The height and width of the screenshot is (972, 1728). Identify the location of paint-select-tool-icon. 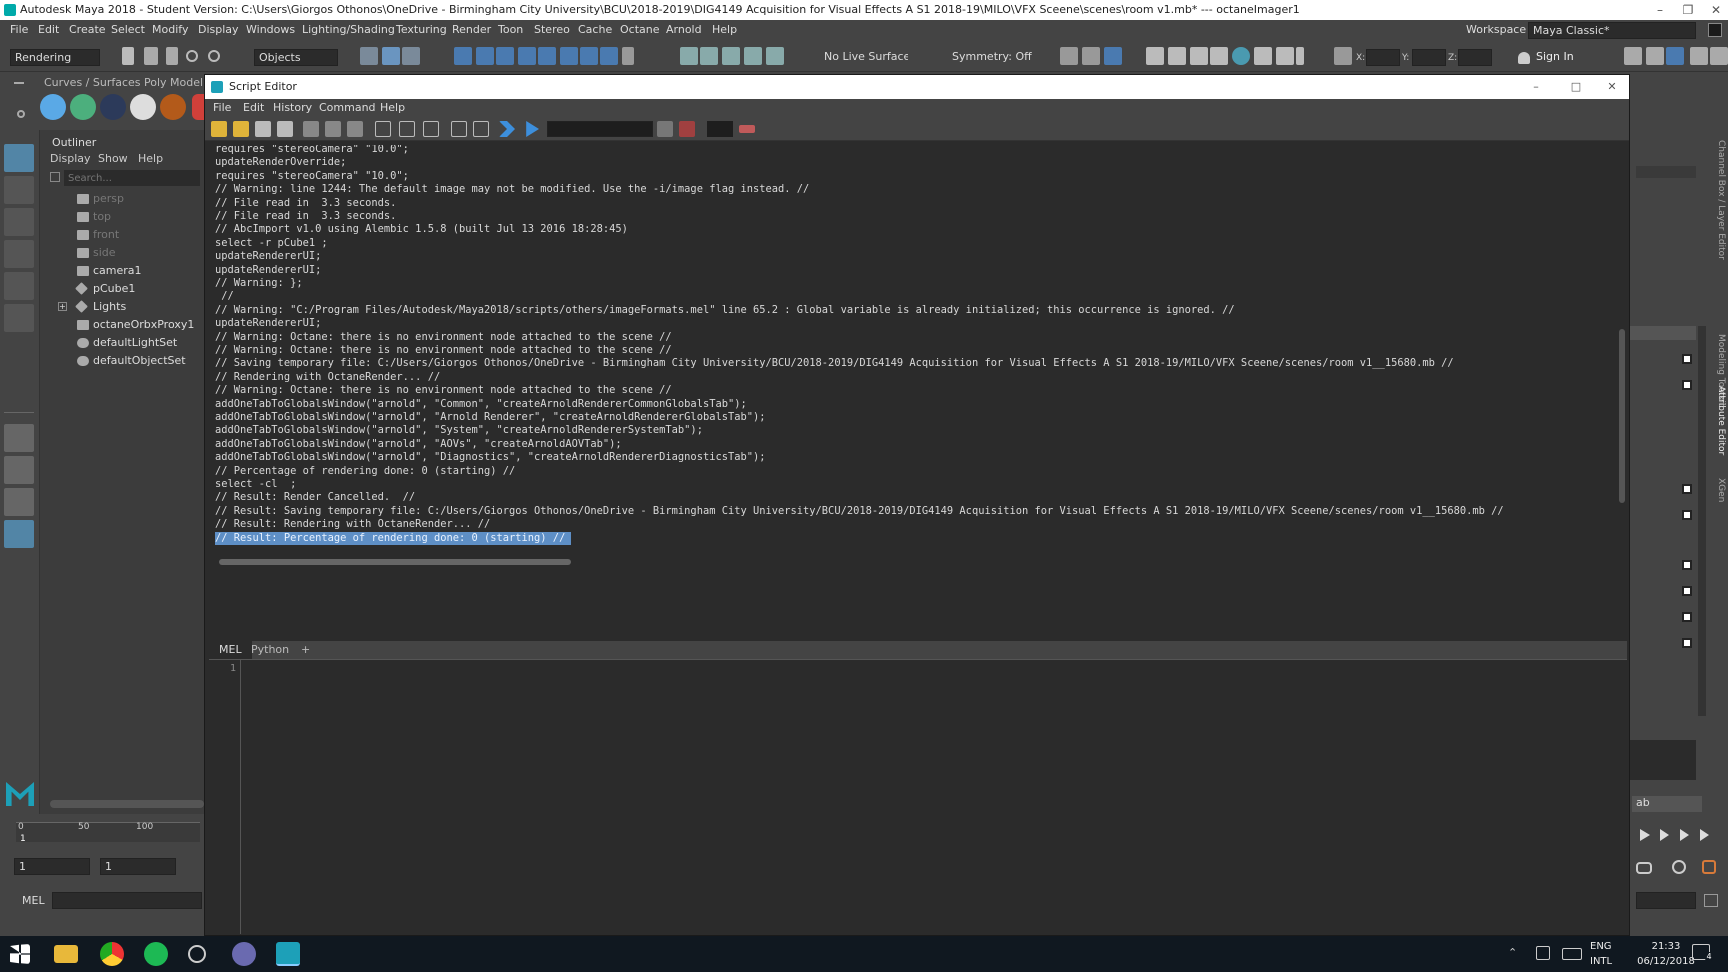
(19, 222).